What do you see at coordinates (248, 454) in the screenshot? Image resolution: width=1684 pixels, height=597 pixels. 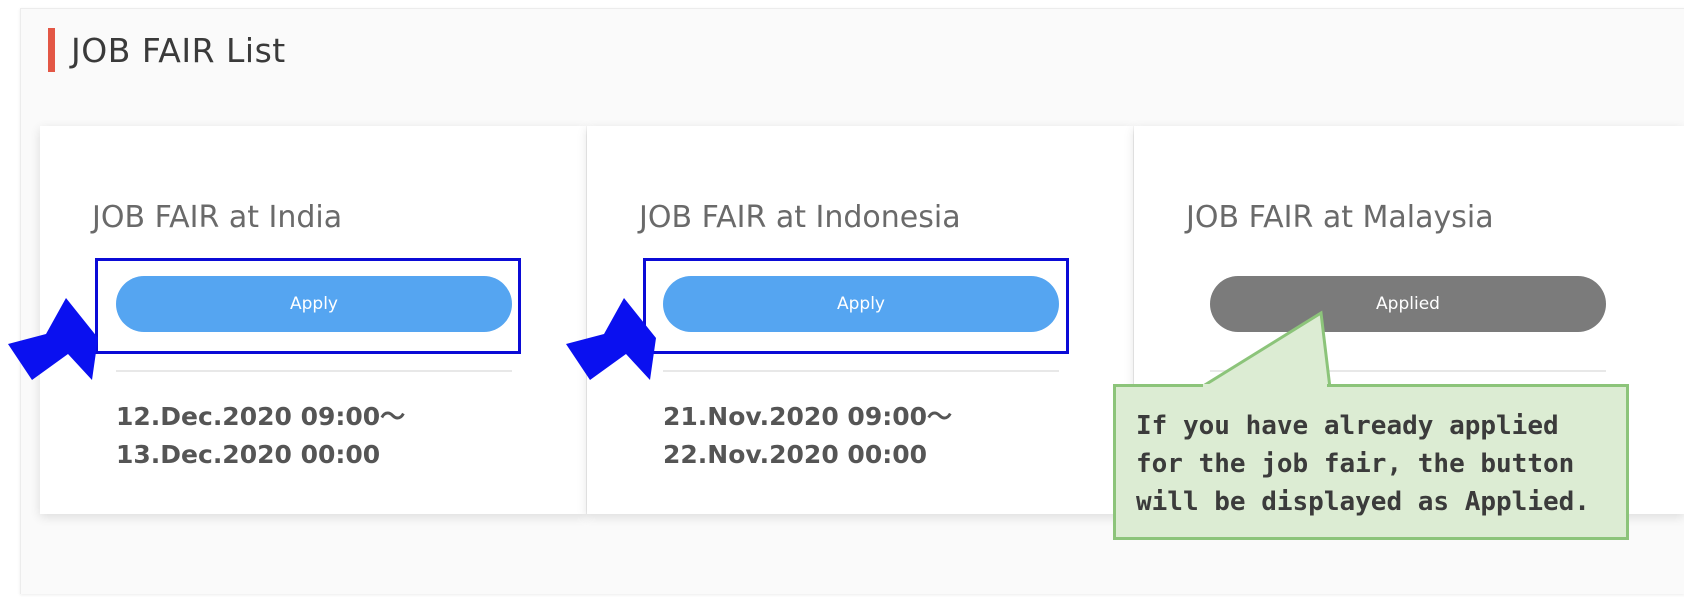 I see `date-end: 13.Dec.2020 00:00` at bounding box center [248, 454].